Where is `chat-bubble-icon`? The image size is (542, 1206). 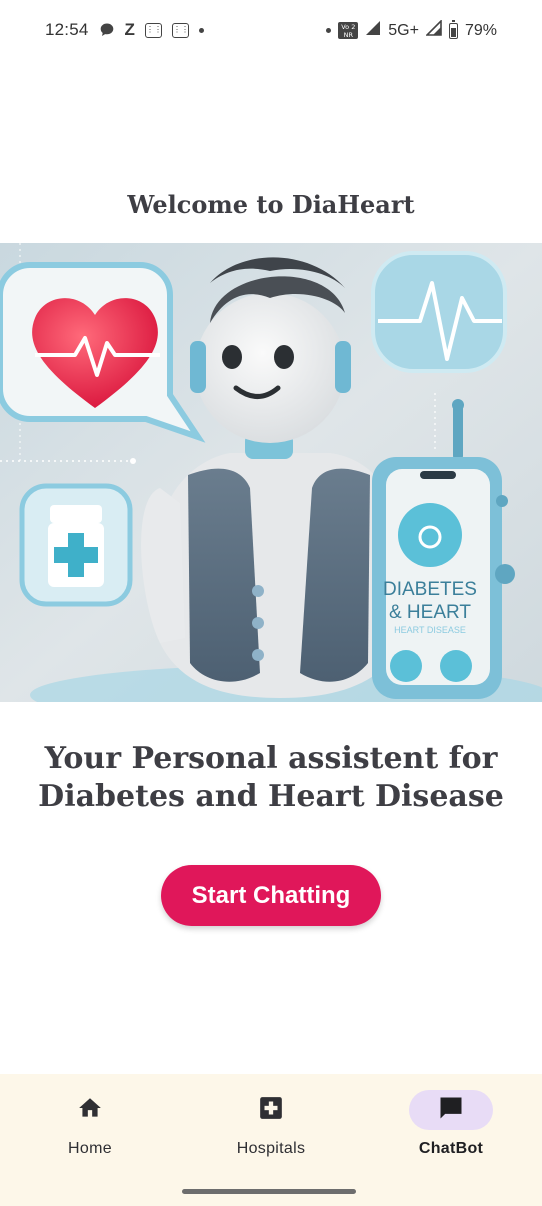
chat-bubble-icon is located at coordinates (107, 30).